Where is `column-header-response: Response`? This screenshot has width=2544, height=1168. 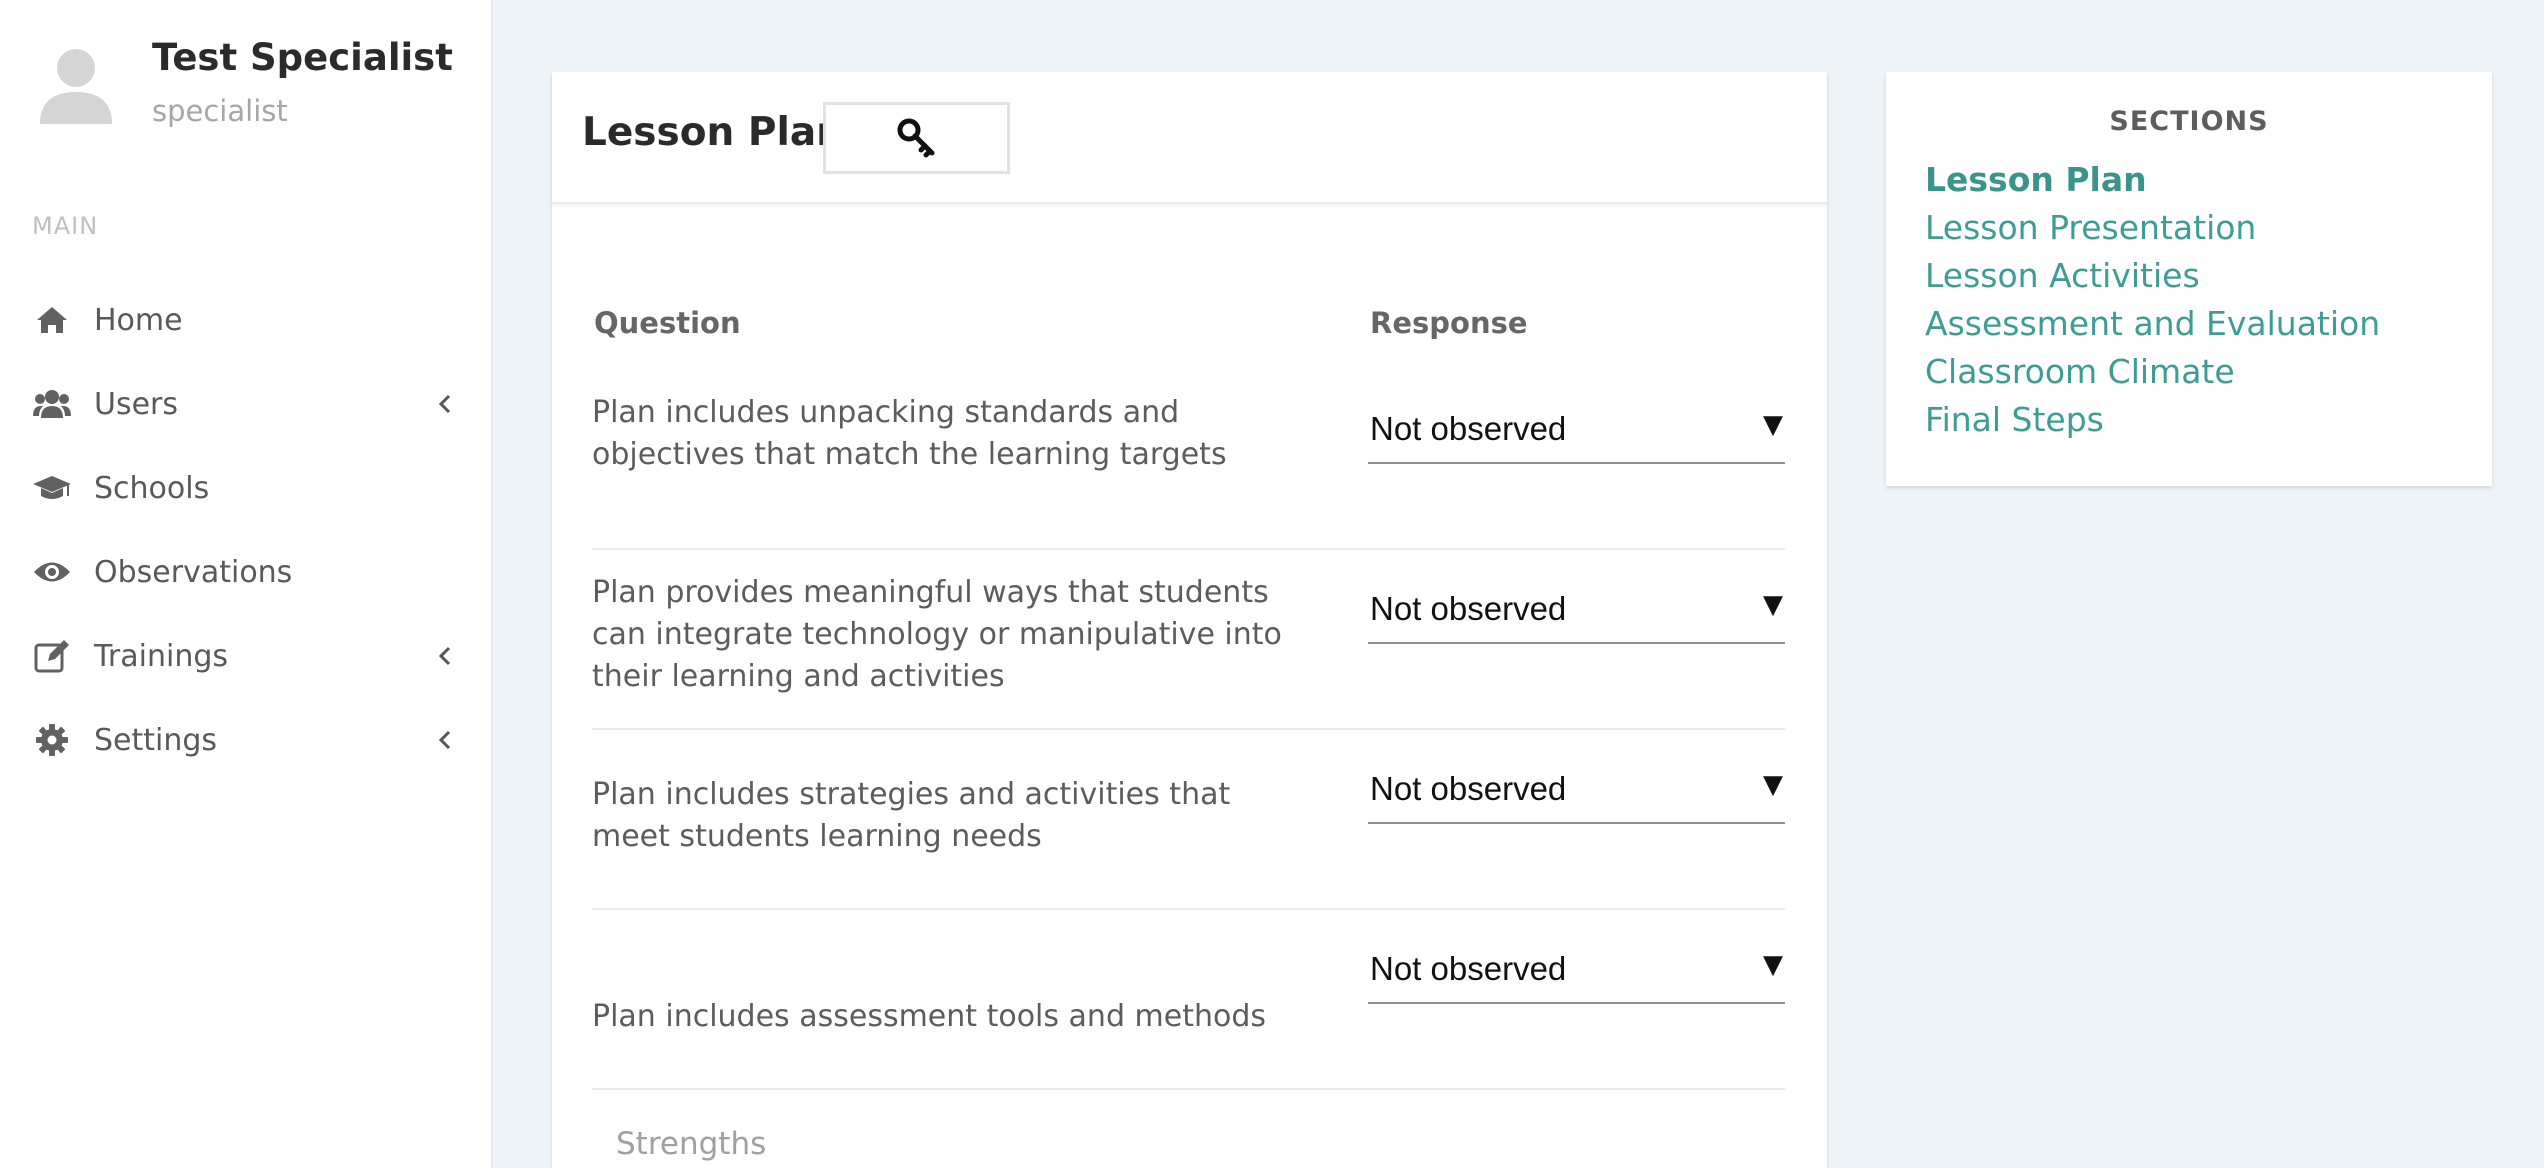 column-header-response: Response is located at coordinates (1449, 323).